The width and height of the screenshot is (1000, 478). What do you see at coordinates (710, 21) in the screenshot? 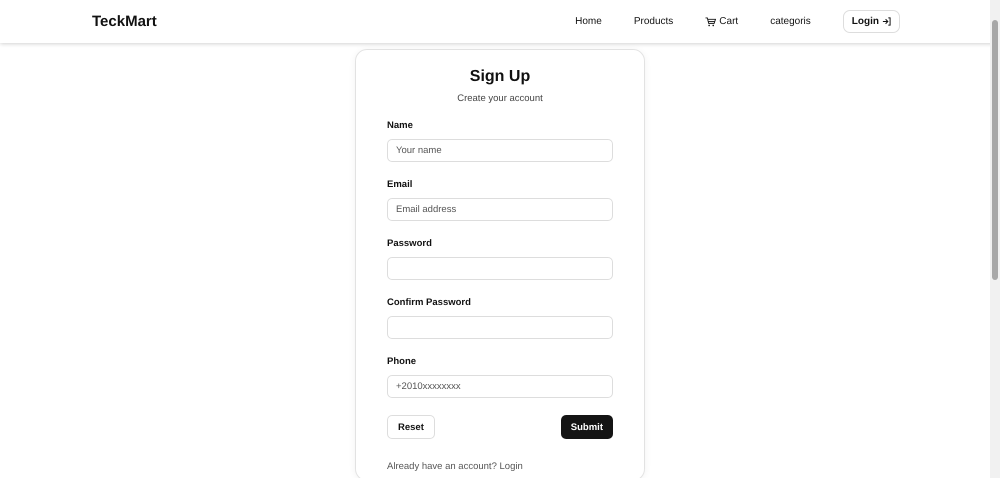
I see `cart-icon` at bounding box center [710, 21].